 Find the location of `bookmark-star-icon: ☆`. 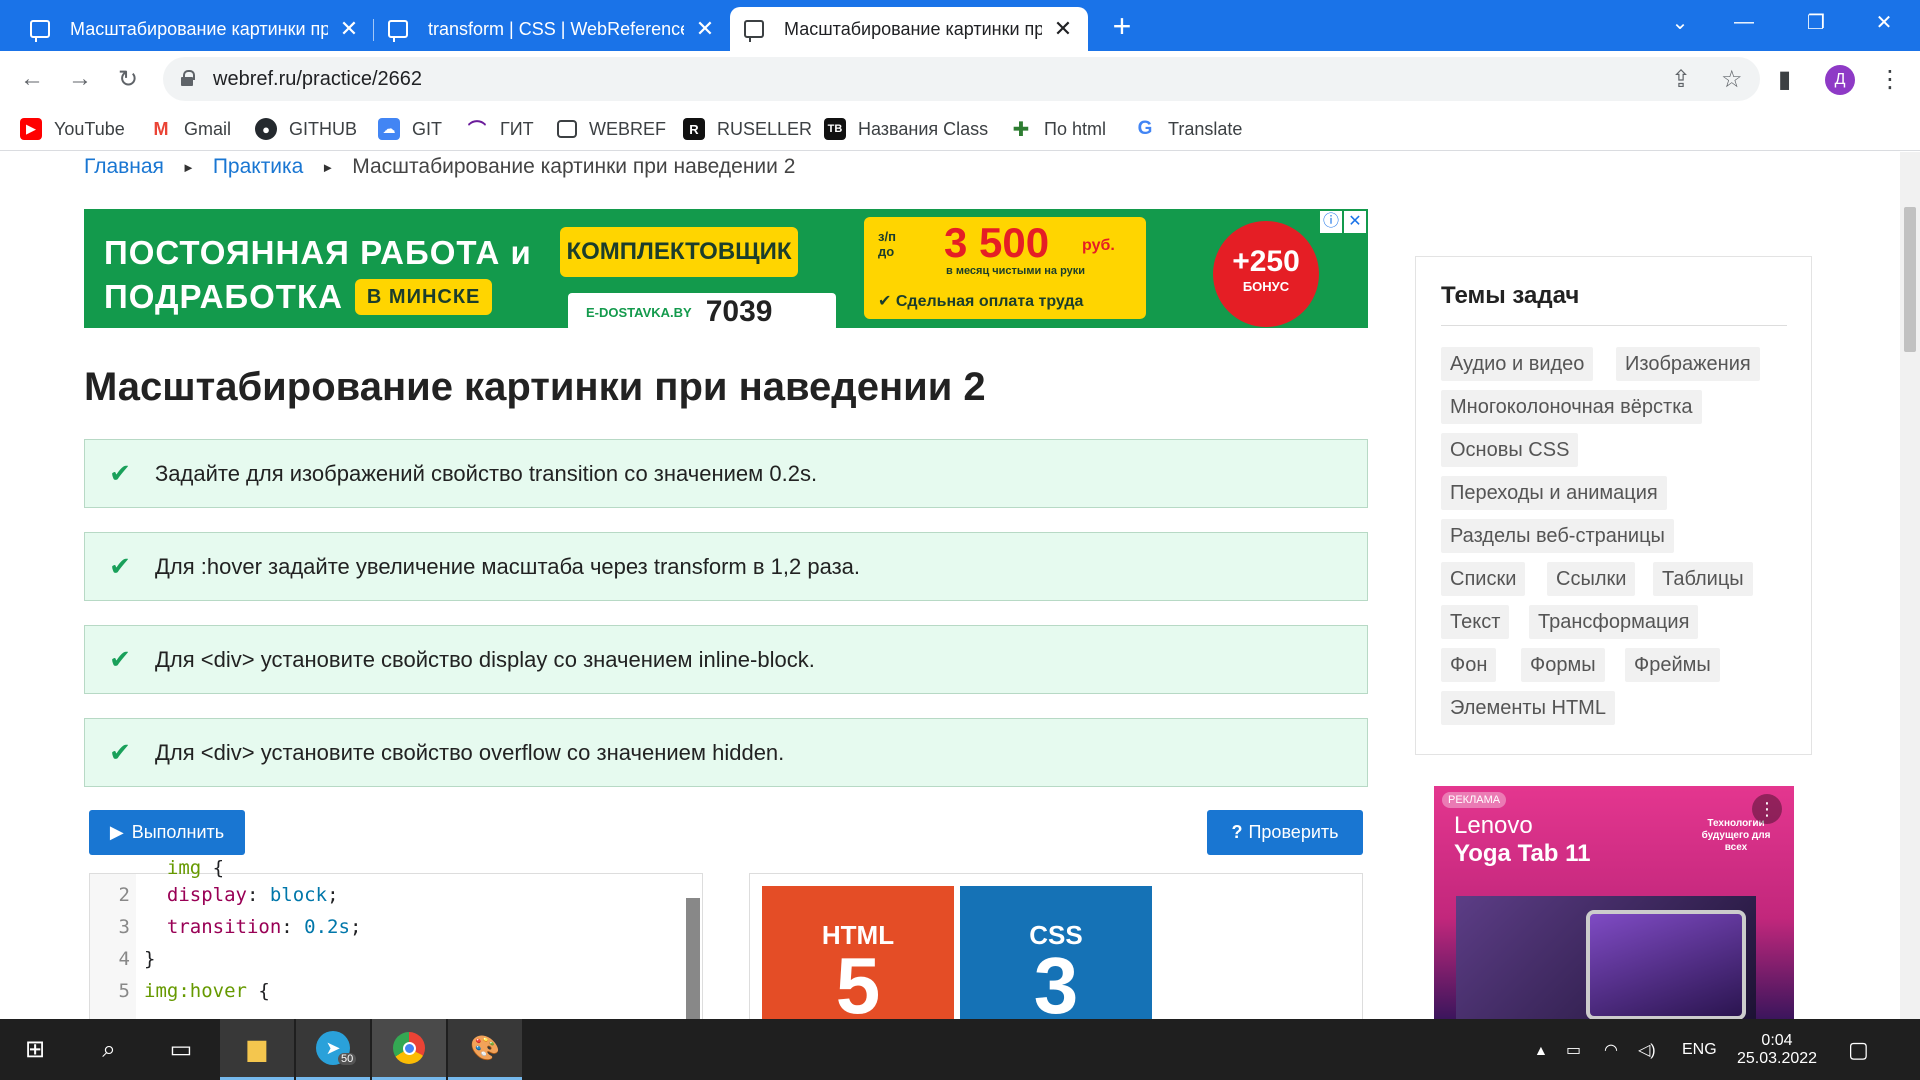

bookmark-star-icon: ☆ is located at coordinates (1732, 79).